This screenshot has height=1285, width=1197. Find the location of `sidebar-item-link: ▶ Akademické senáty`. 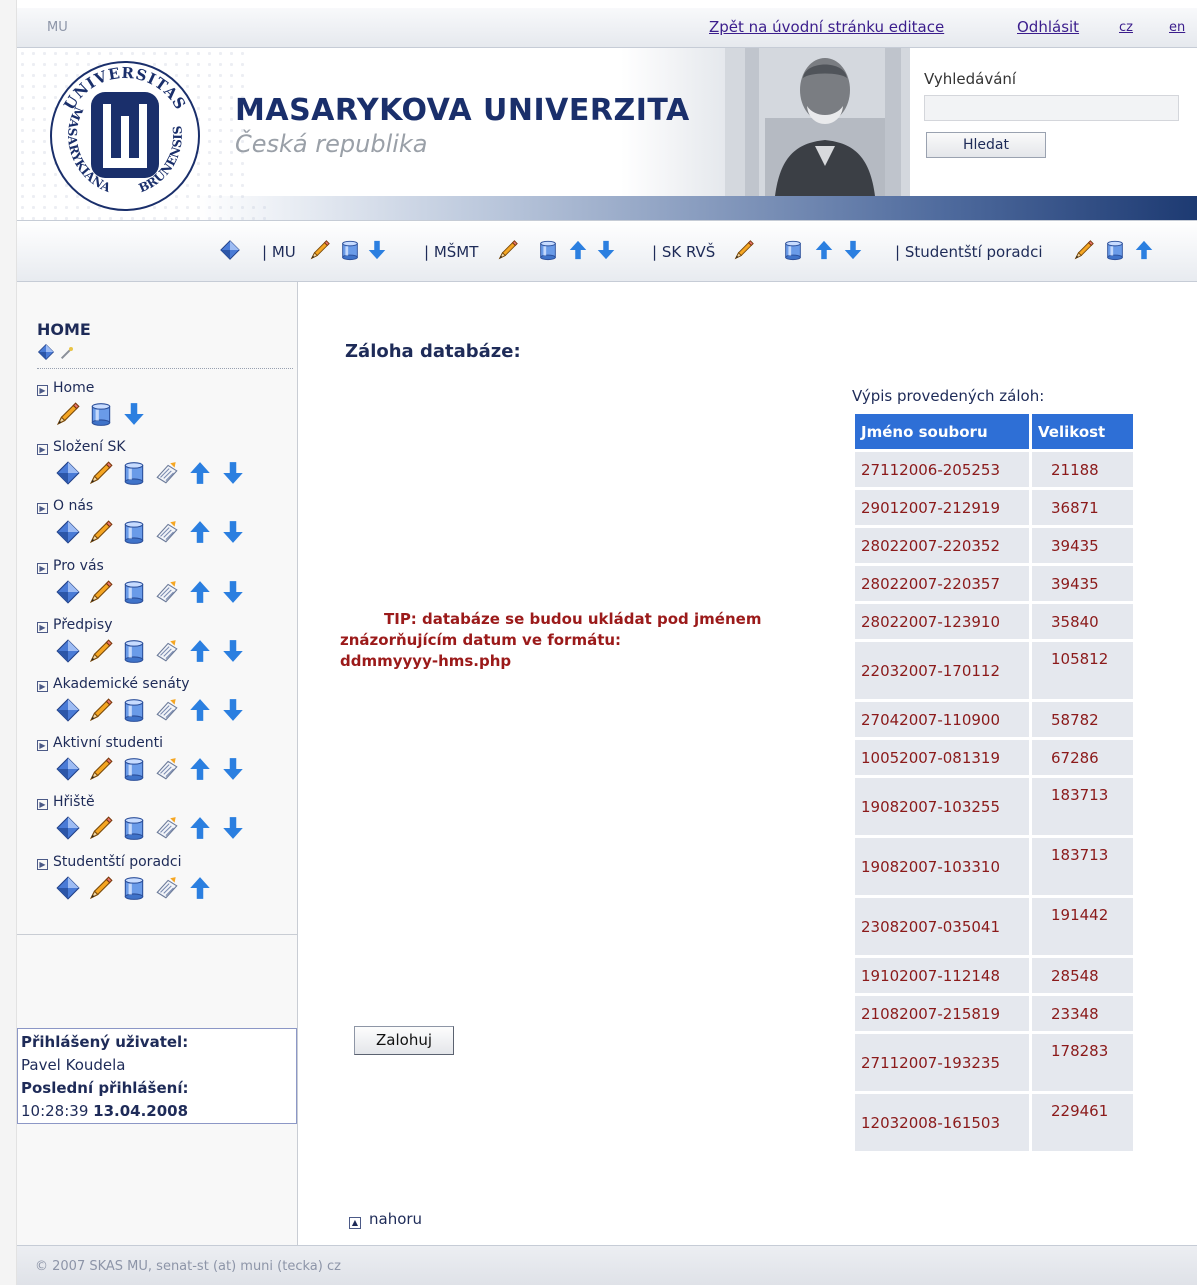

sidebar-item-link: ▶ Akademické senáty is located at coordinates (113, 684).